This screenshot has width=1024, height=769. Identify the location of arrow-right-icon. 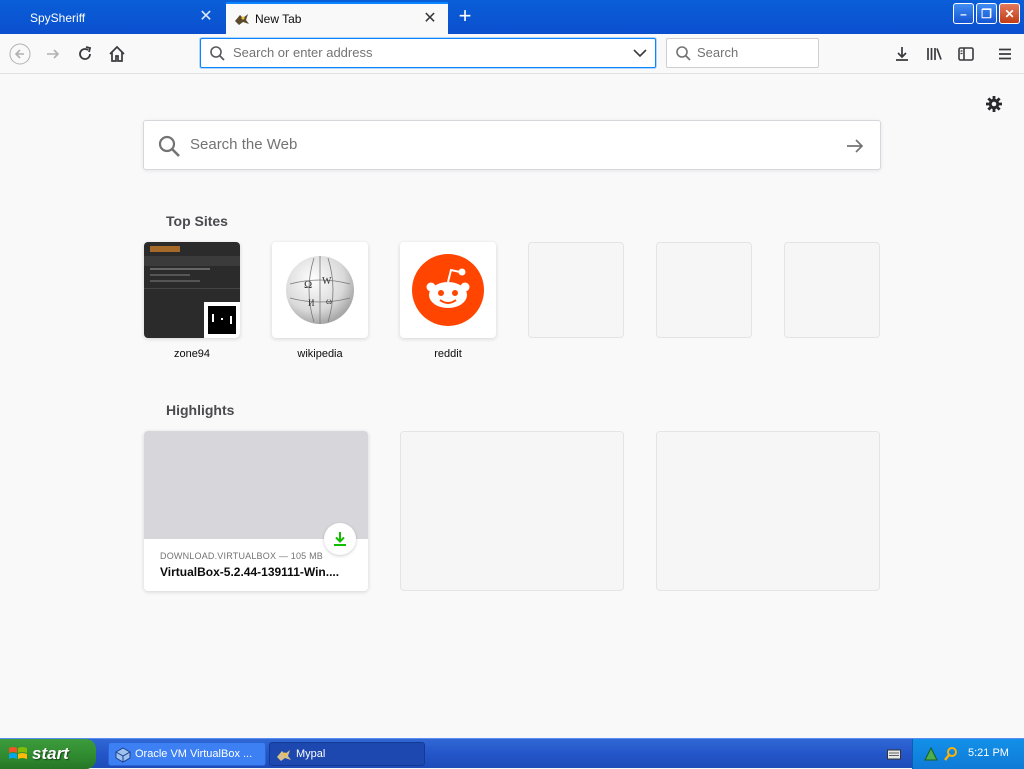
(855, 146).